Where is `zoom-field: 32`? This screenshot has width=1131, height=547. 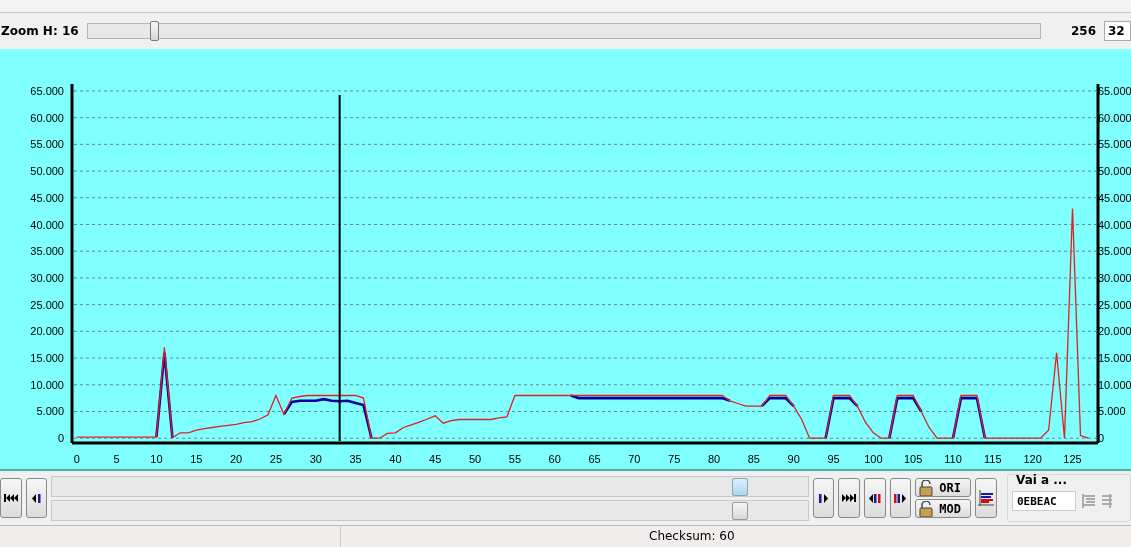 zoom-field: 32 is located at coordinates (1117, 31).